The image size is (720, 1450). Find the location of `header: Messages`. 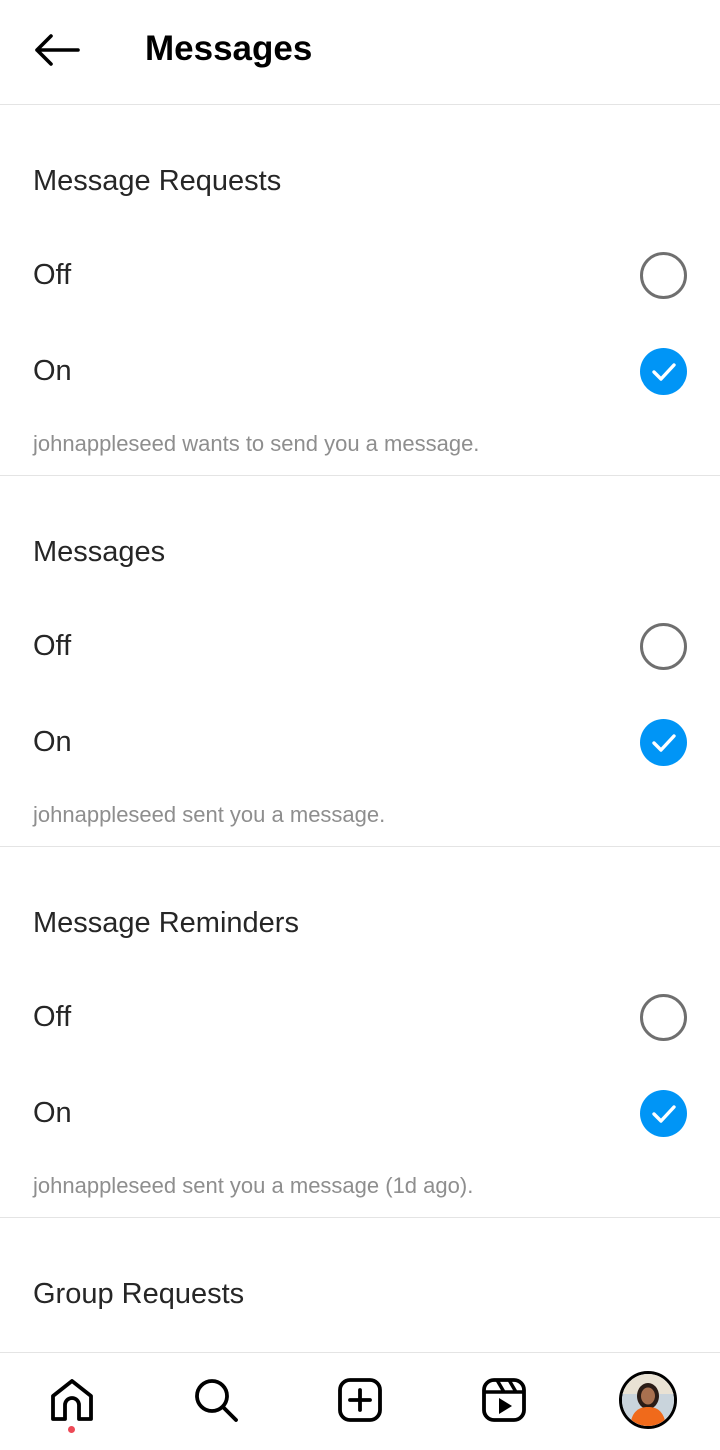

header: Messages is located at coordinates (360, 52).